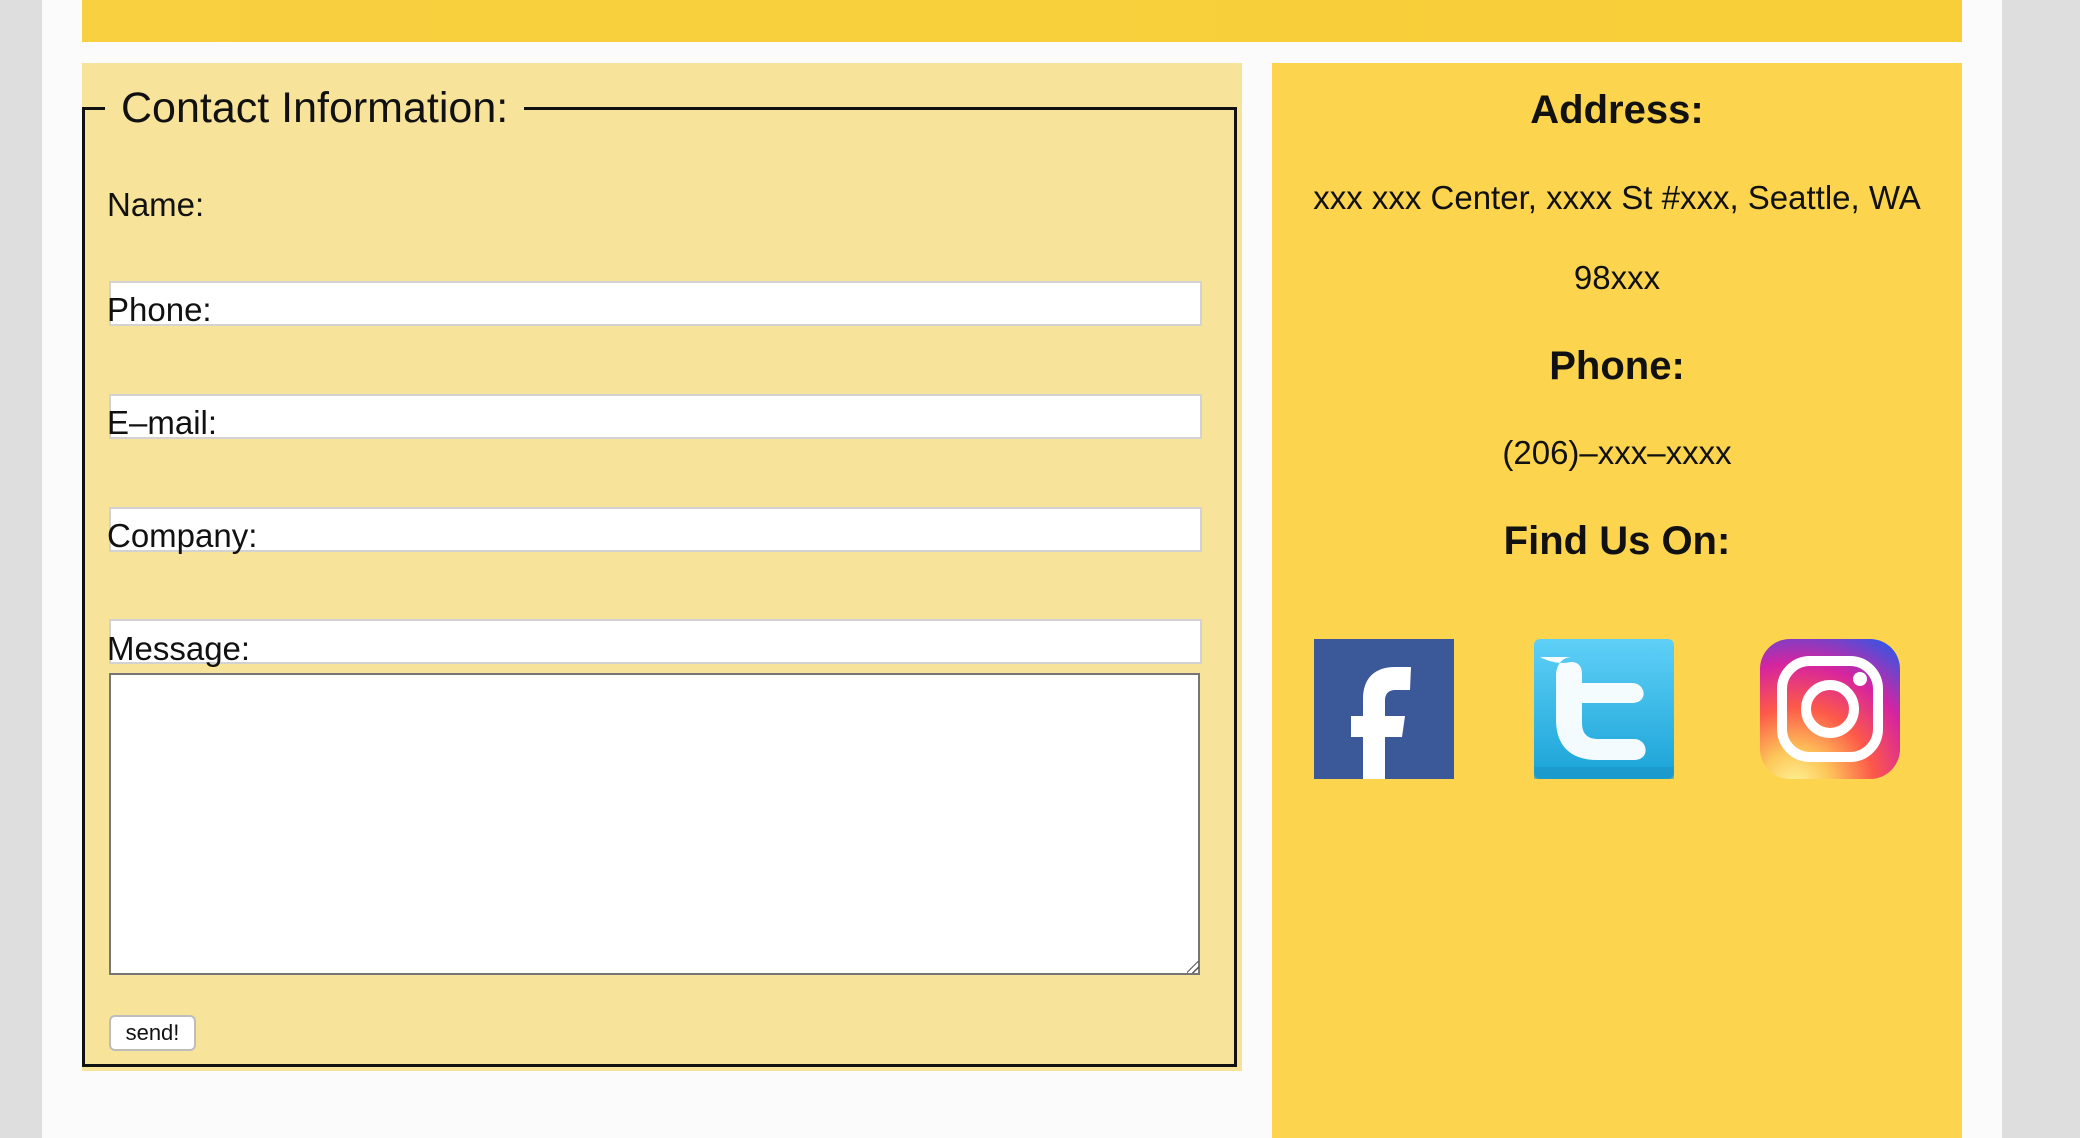  I want to click on address-line-2: 98xxx, so click(1617, 277).